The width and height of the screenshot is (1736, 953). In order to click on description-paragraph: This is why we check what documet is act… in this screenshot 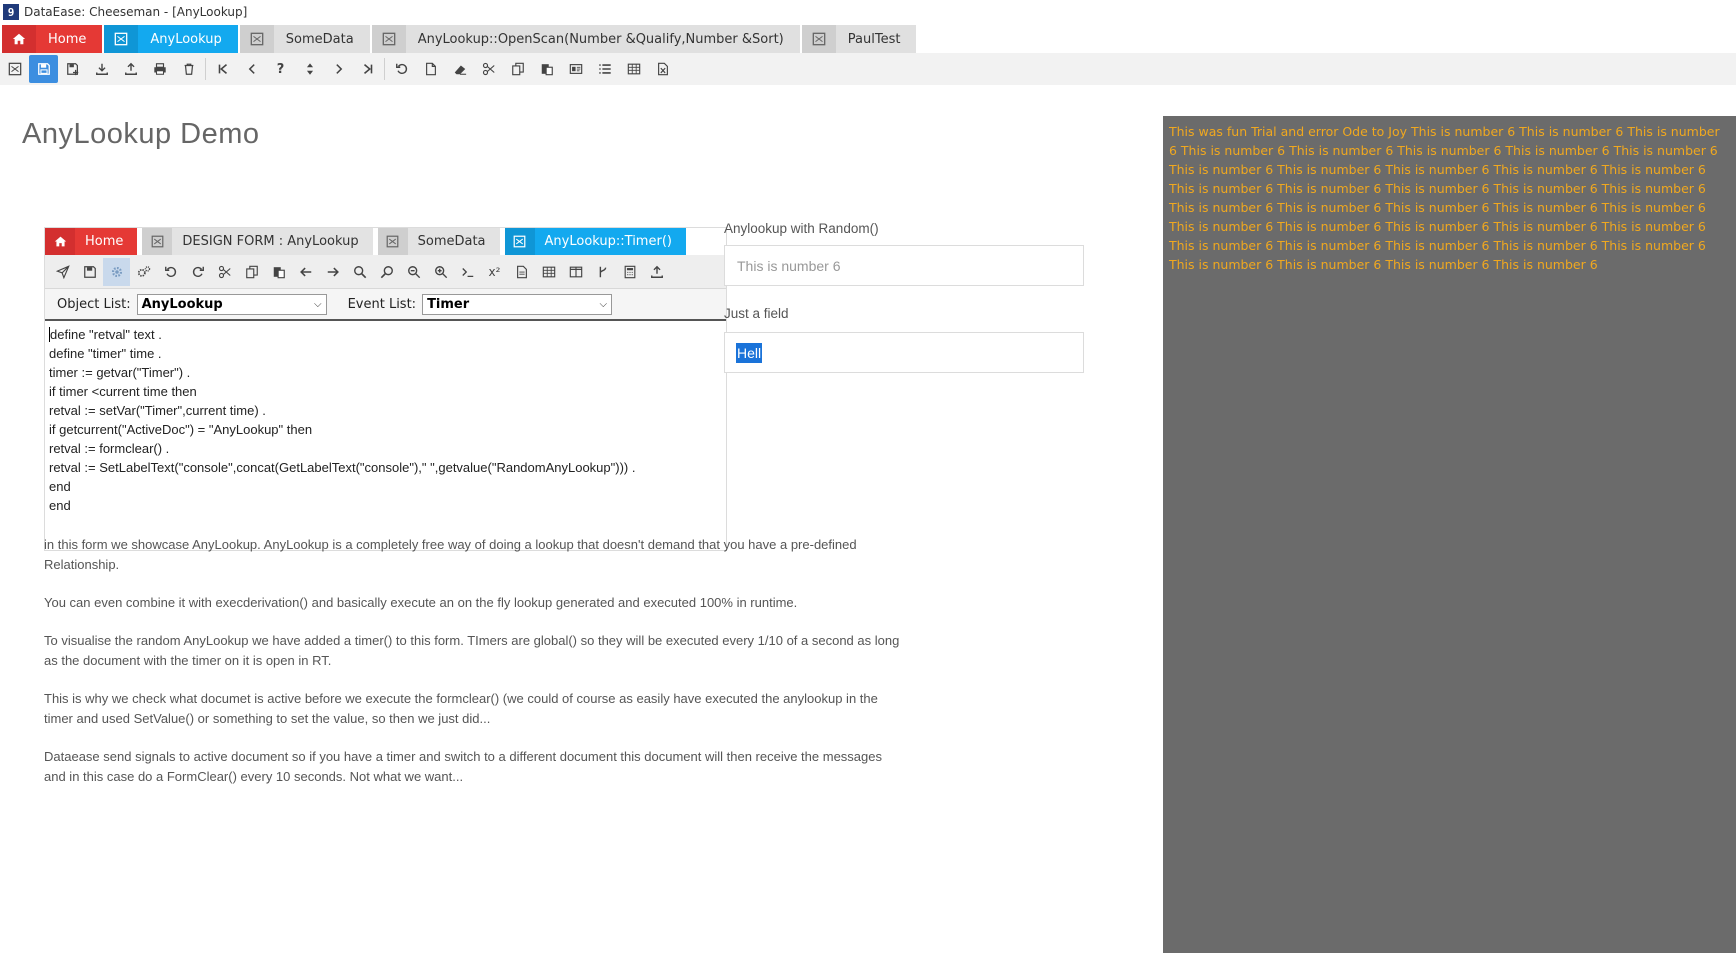, I will do `click(461, 708)`.